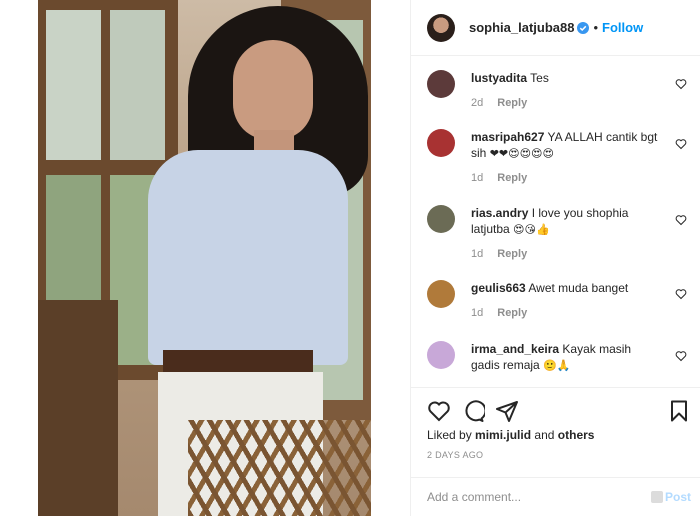 This screenshot has width=700, height=516. What do you see at coordinates (499, 213) in the screenshot?
I see `comment-username: rias.andry` at bounding box center [499, 213].